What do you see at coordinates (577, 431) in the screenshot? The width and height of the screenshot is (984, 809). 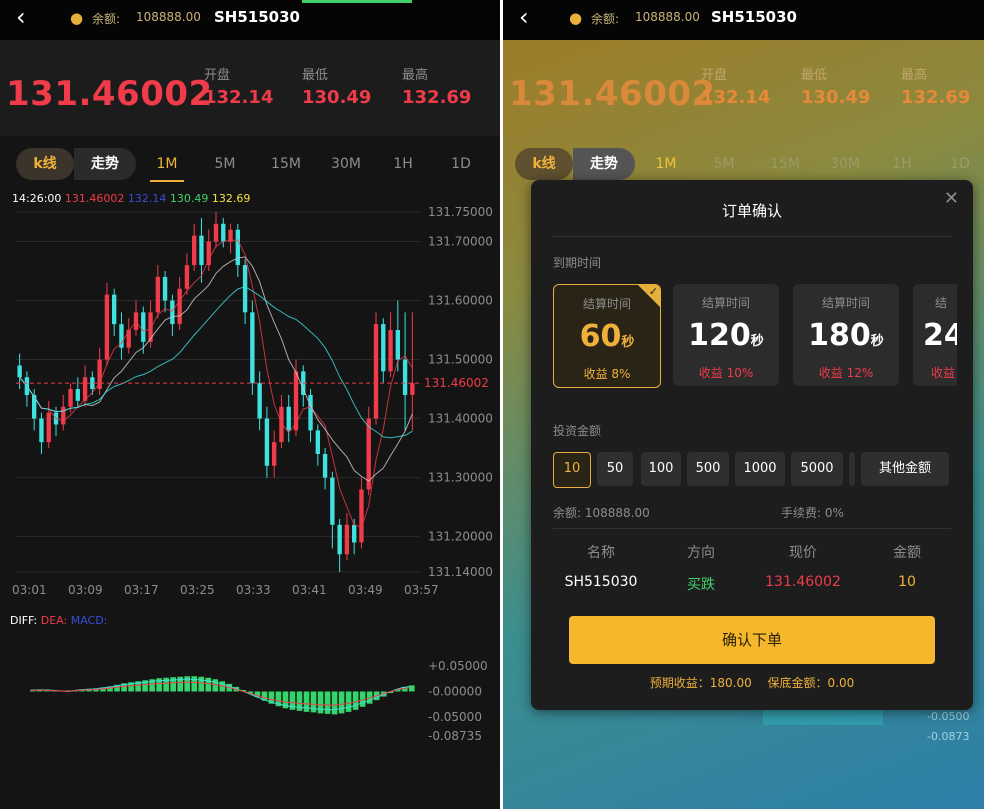 I see `invest-label: 投资金额` at bounding box center [577, 431].